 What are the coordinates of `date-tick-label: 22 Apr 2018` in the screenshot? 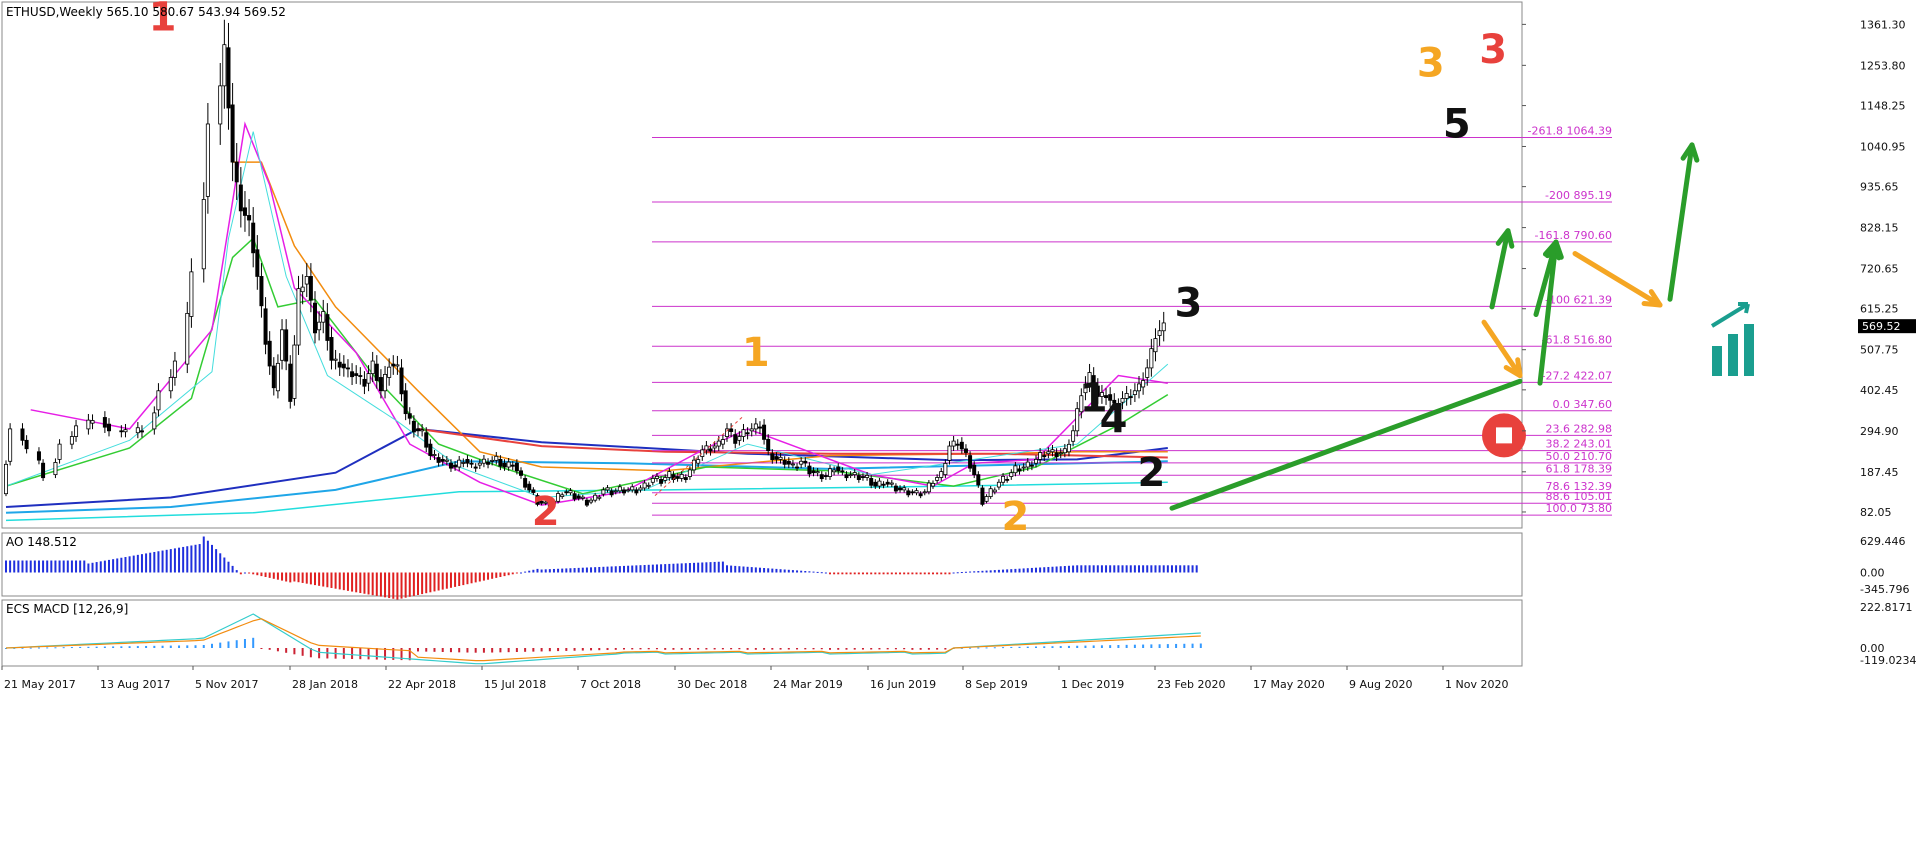 It's located at (422, 684).